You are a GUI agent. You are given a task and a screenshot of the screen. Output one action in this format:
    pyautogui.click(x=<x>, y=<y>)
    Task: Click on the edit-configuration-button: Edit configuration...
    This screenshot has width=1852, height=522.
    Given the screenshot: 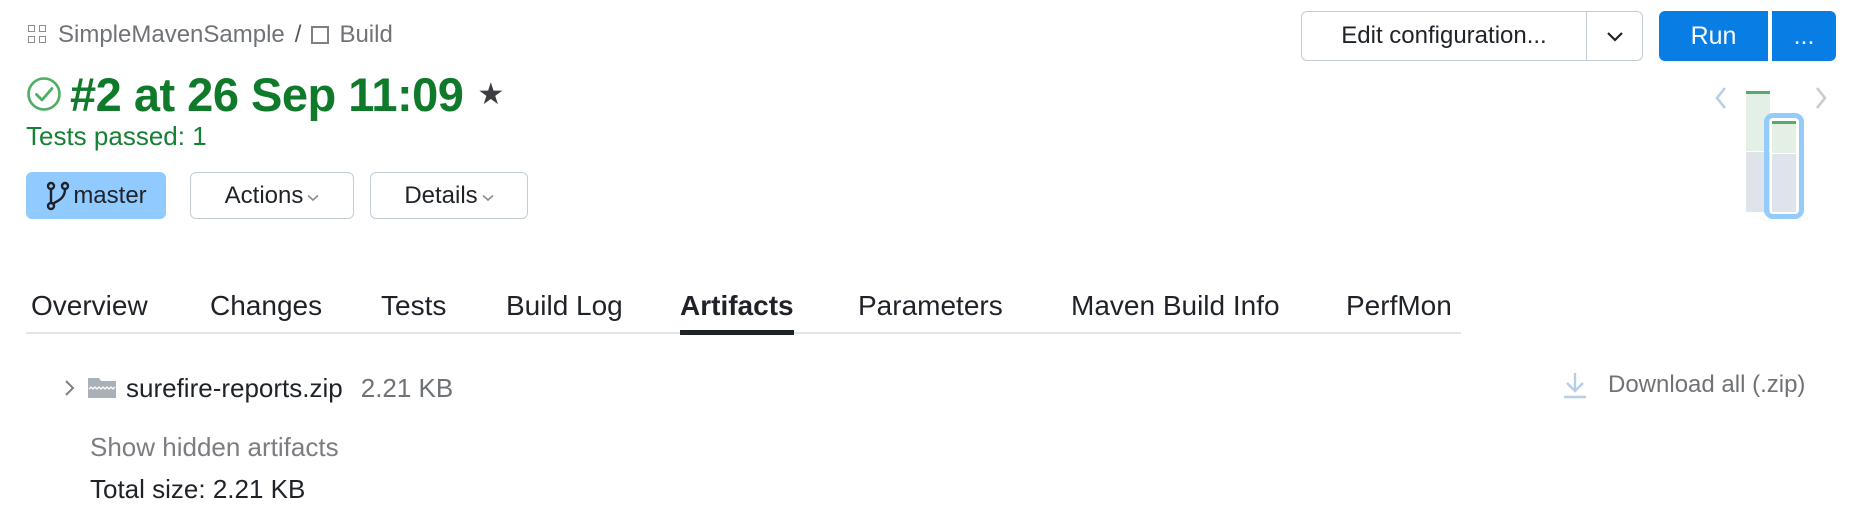 What is the action you would take?
    pyautogui.click(x=1444, y=36)
    